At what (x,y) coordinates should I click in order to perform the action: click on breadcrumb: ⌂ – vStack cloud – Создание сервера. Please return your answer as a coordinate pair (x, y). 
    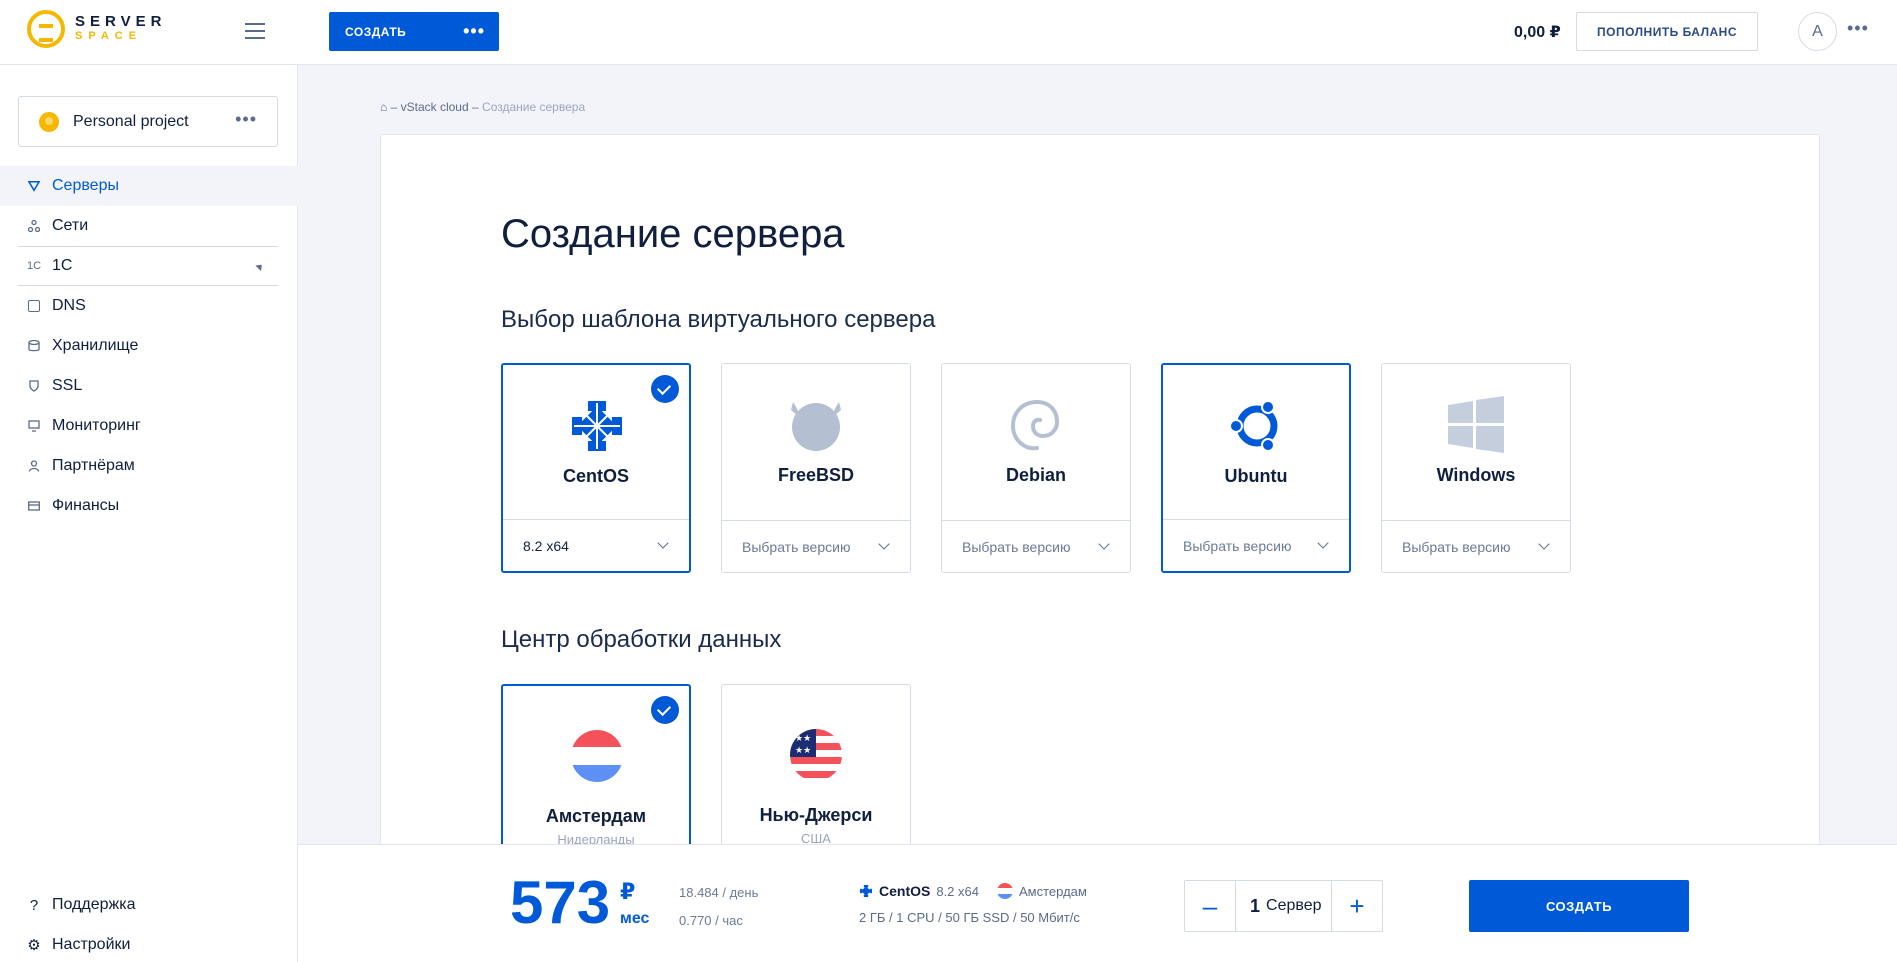
    Looking at the image, I should click on (483, 107).